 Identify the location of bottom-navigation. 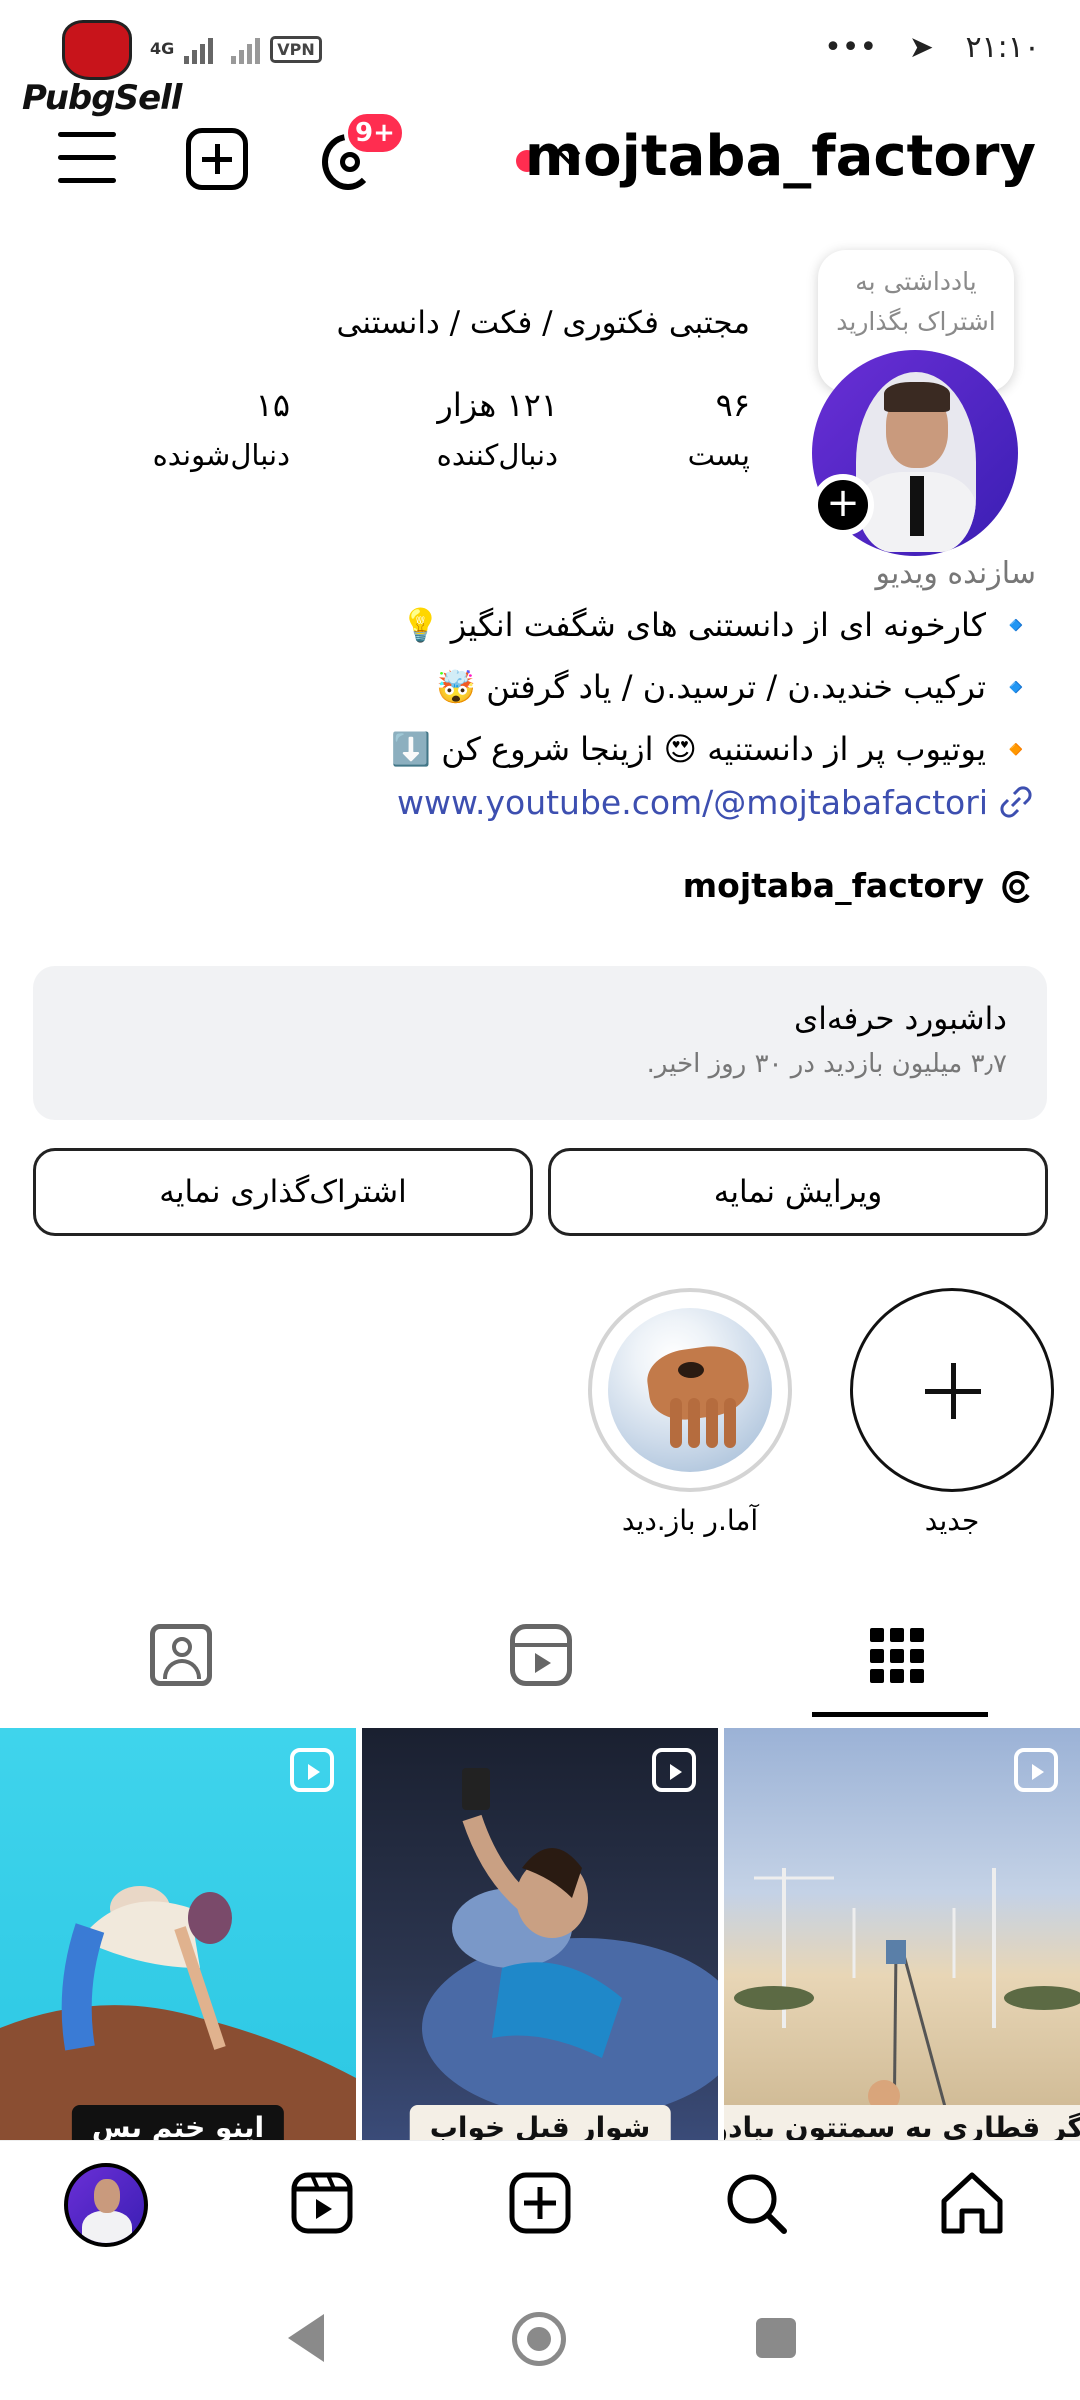
(540, 2205).